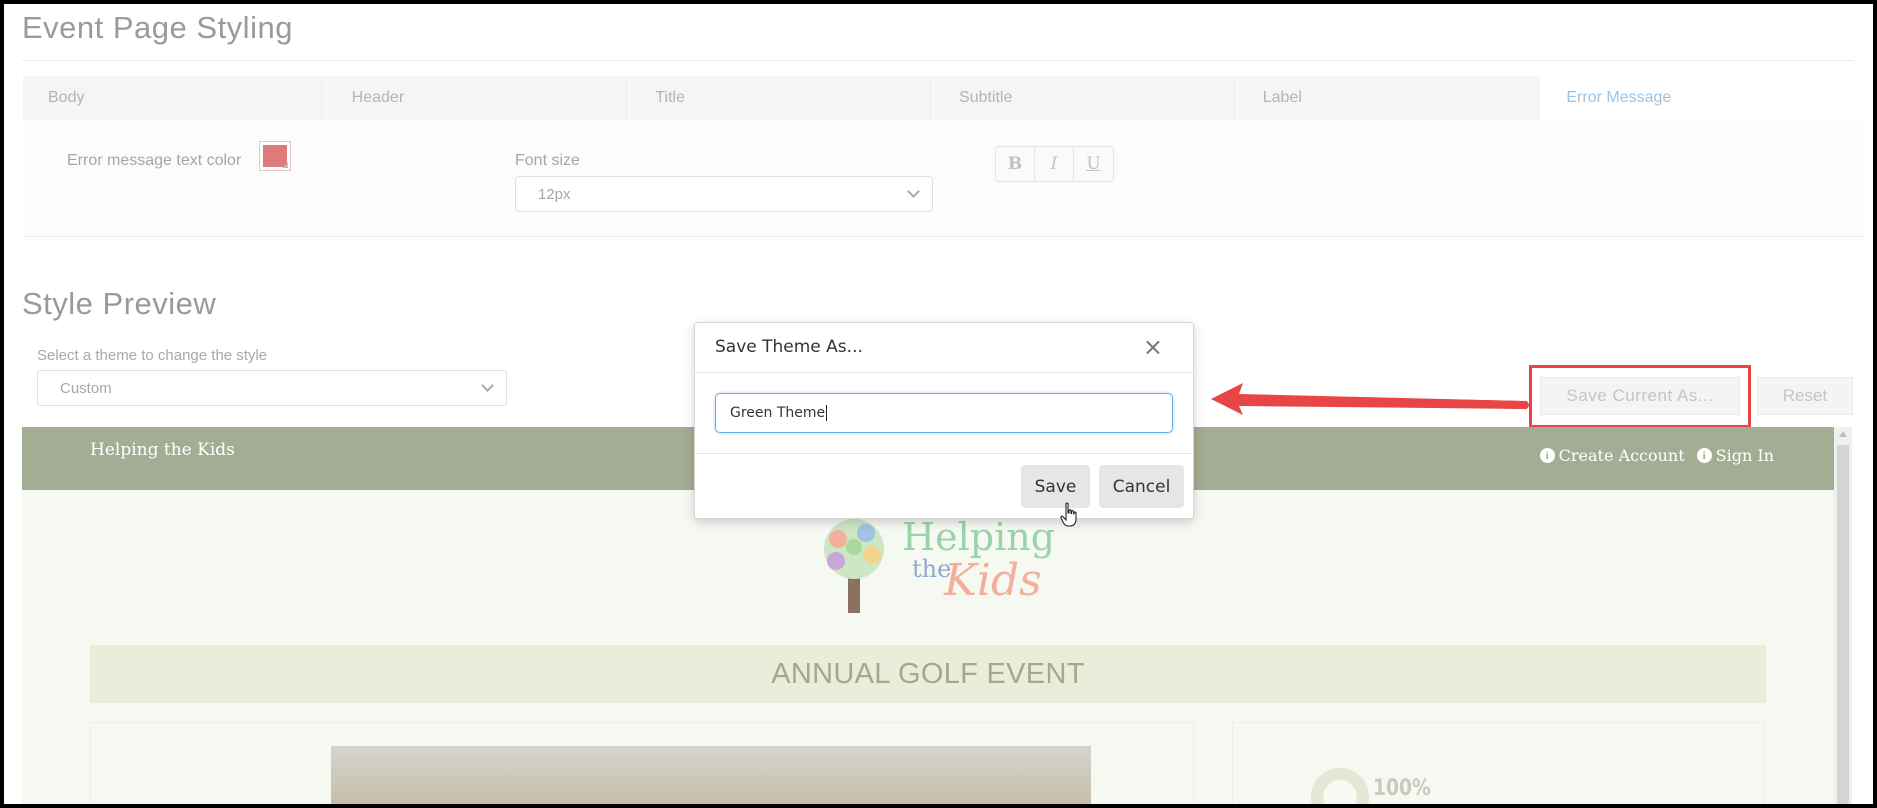 The height and width of the screenshot is (808, 1877). I want to click on text-format-group: B I U, so click(1054, 164).